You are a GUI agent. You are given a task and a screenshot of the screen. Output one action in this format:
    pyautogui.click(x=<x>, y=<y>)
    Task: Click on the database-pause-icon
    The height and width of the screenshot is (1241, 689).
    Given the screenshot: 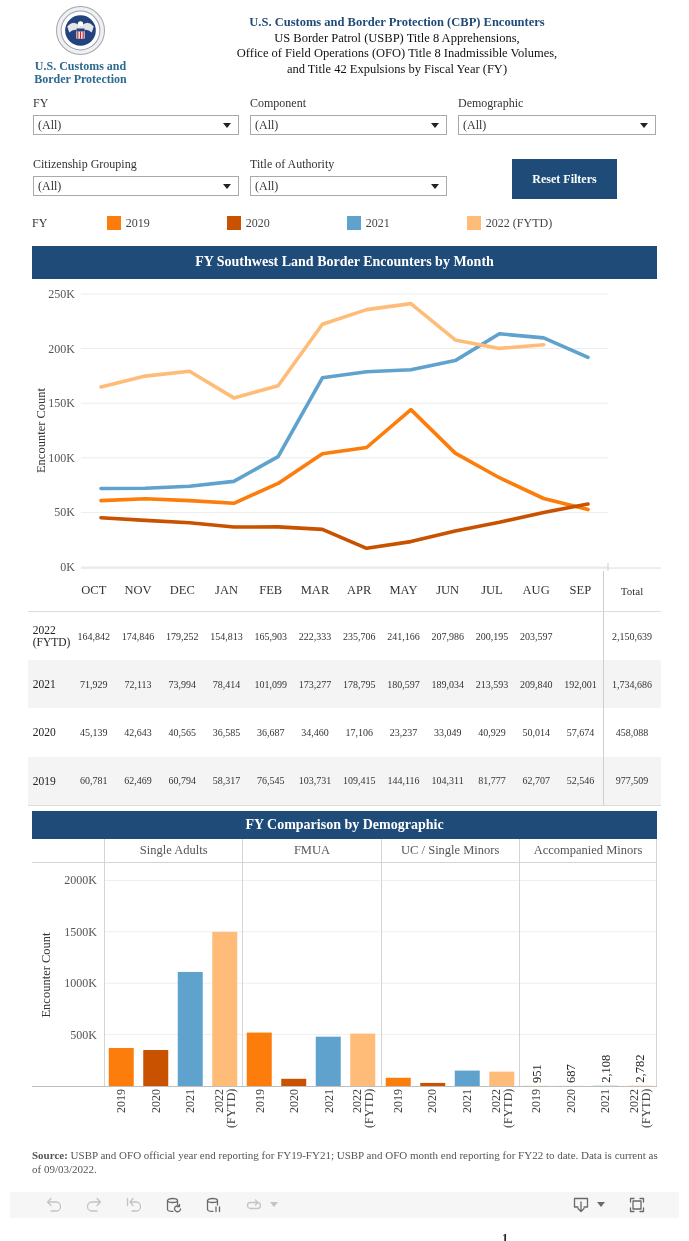 What is the action you would take?
    pyautogui.click(x=213, y=1204)
    